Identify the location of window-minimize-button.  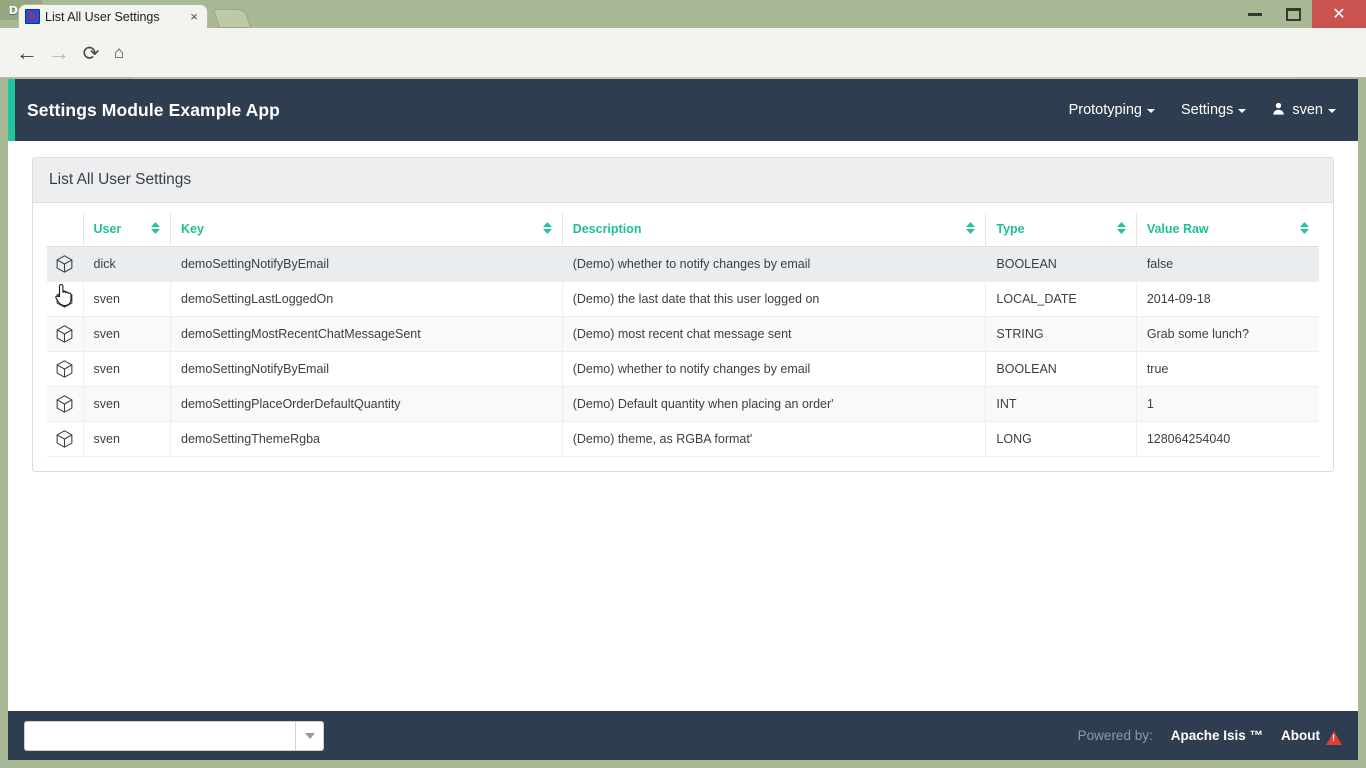
(1255, 14).